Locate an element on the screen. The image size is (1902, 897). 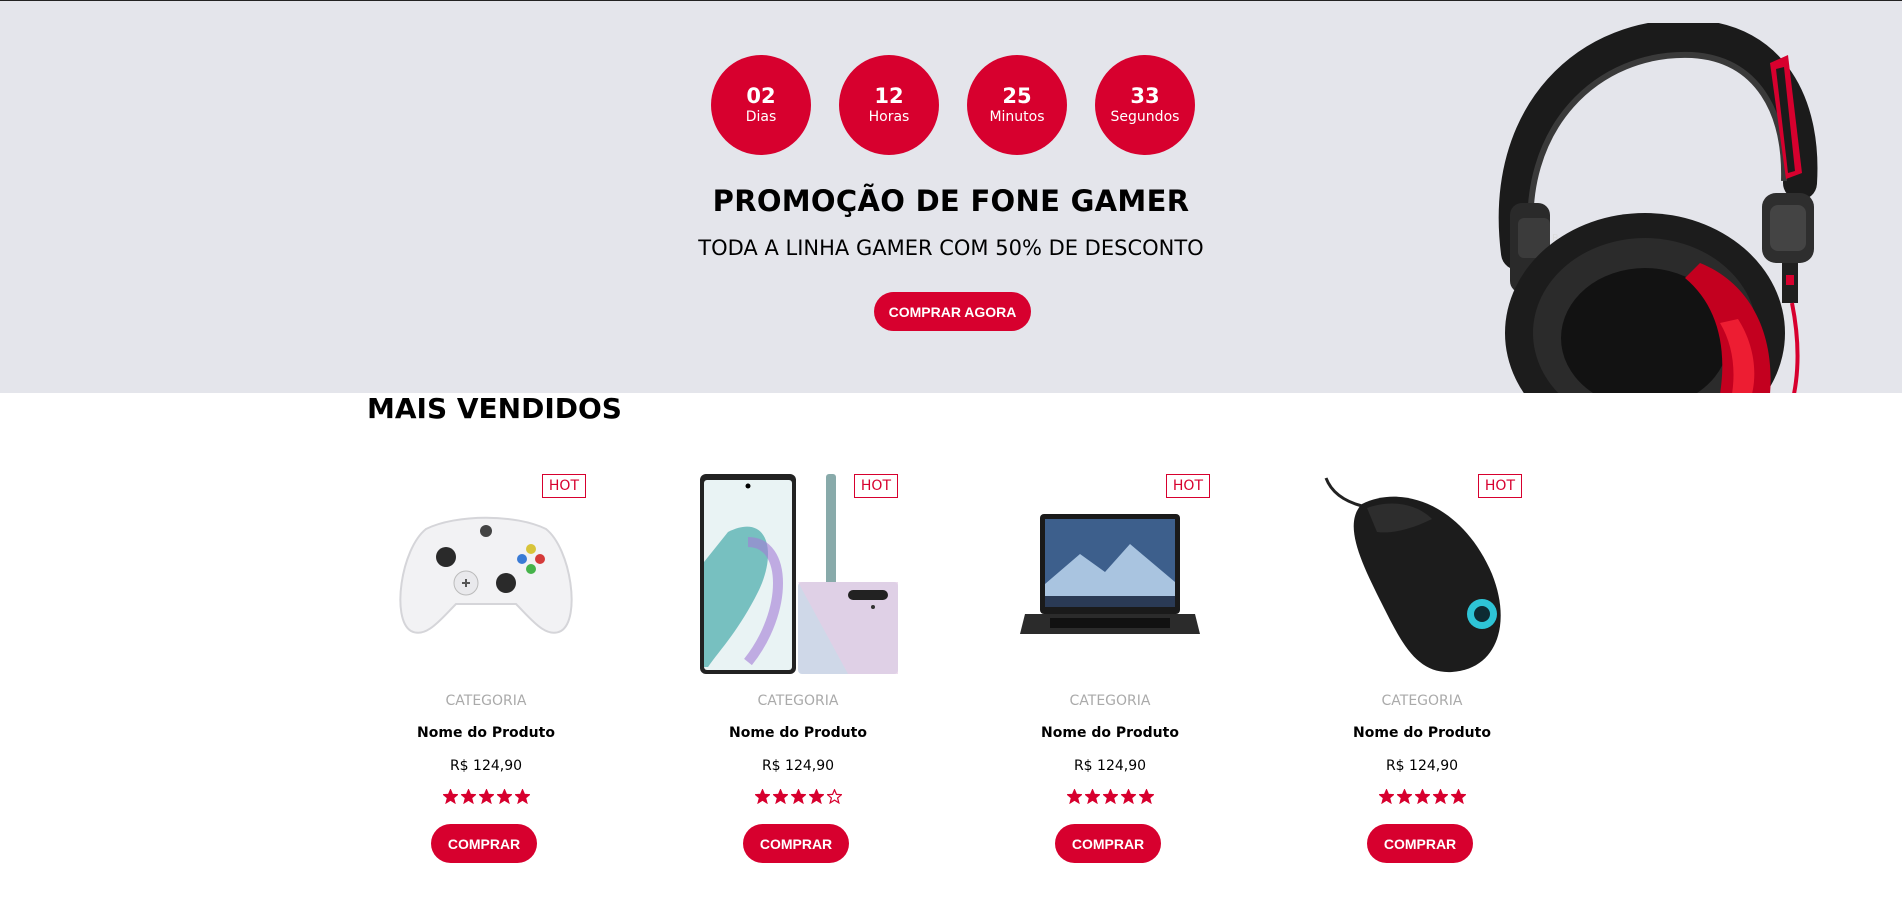
smartphone-icon is located at coordinates (799, 573).